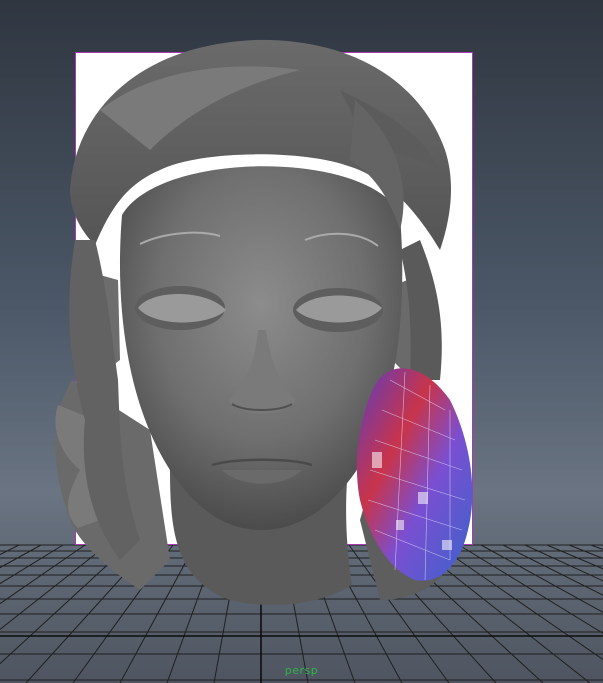 Image resolution: width=603 pixels, height=683 pixels. Describe the element at coordinates (301, 670) in the screenshot. I see `camera-name-label: persp` at that location.